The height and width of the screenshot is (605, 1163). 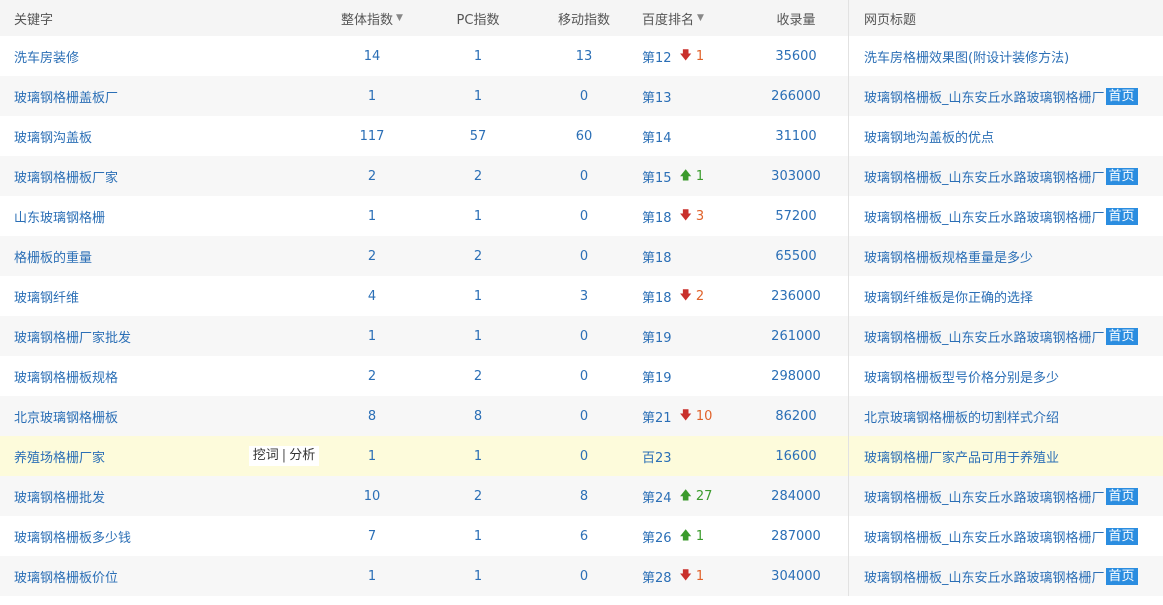 I want to click on indexed-count-value: 287000, so click(x=796, y=536).